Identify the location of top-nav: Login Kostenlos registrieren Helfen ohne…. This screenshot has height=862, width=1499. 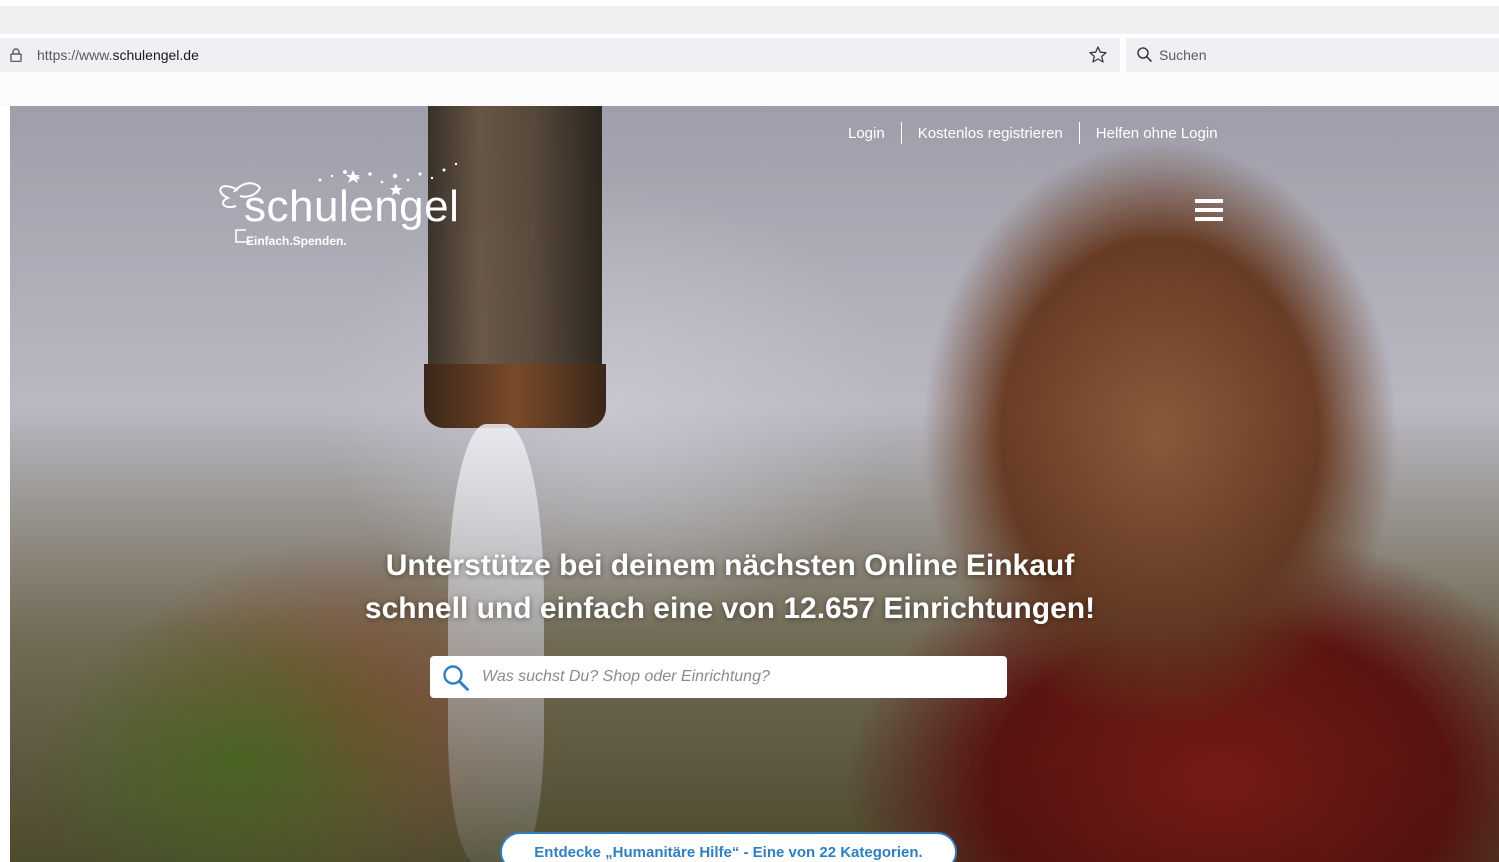
(1033, 133).